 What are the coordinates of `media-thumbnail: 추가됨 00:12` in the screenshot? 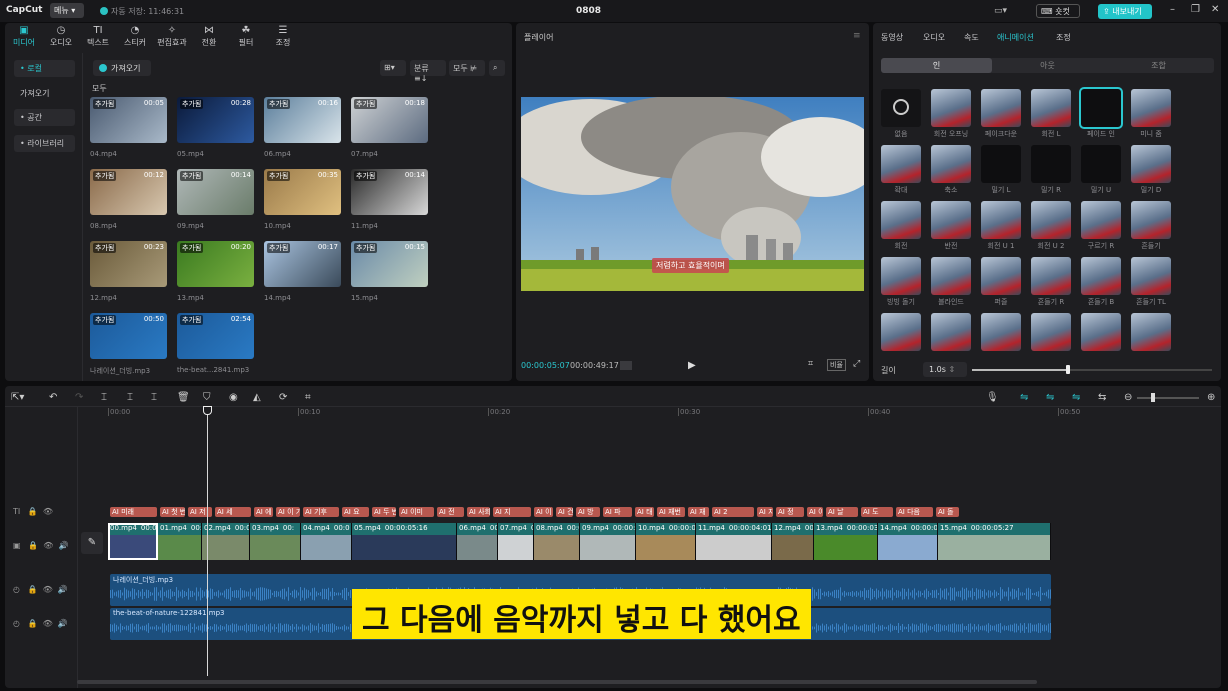 It's located at (128, 192).